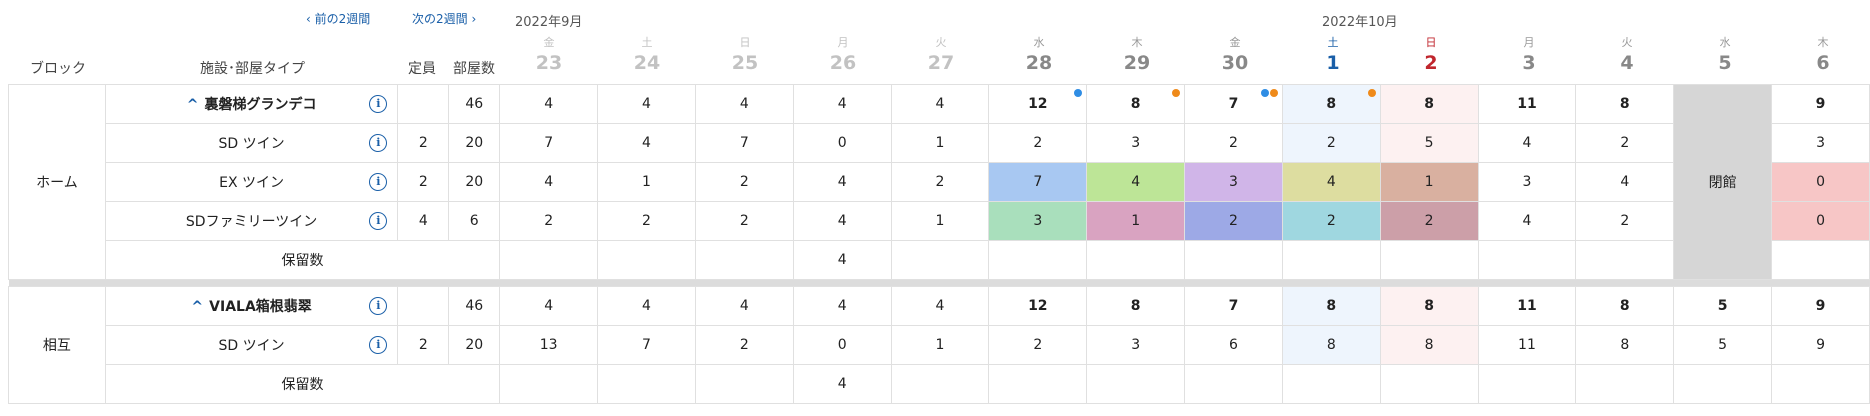 This screenshot has width=1870, height=416. Describe the element at coordinates (842, 260) in the screenshot. I see `hold-cell: 4` at that location.